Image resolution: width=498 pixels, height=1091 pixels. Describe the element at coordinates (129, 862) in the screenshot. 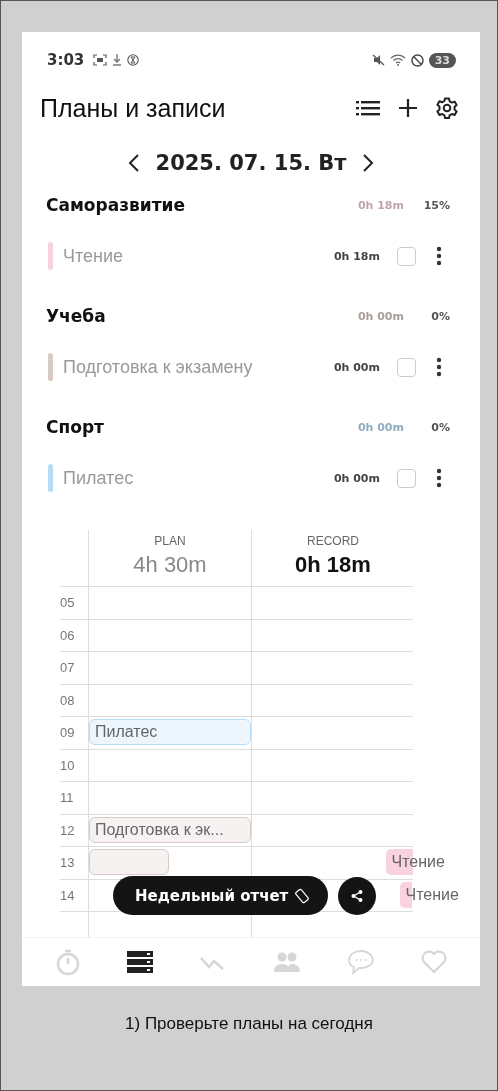

I see `plan-block` at that location.